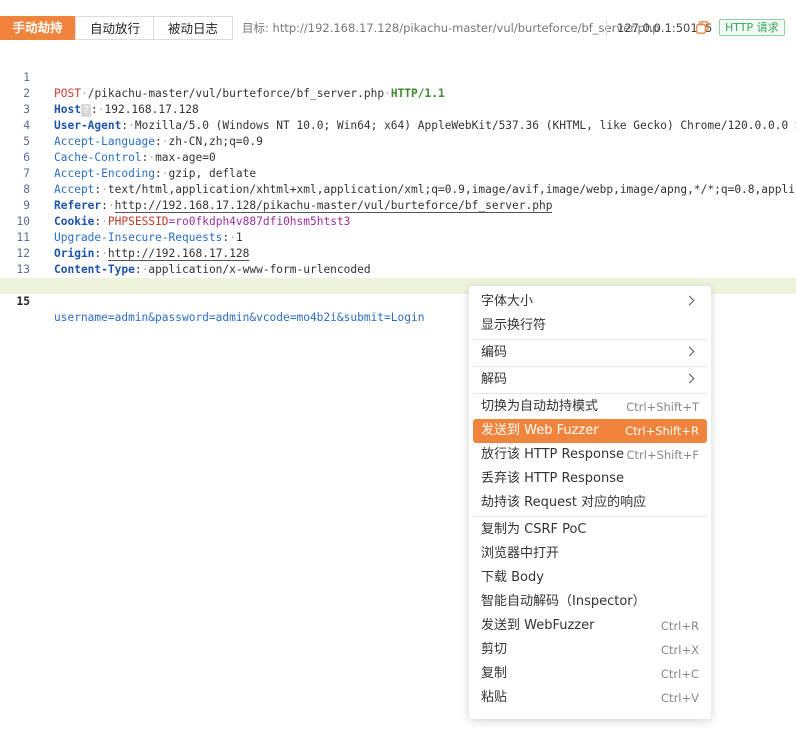  Describe the element at coordinates (398, 125) in the screenshot. I see `code-line: 4 Accept-Language:·zh-CN,zh;q=0.9` at that location.